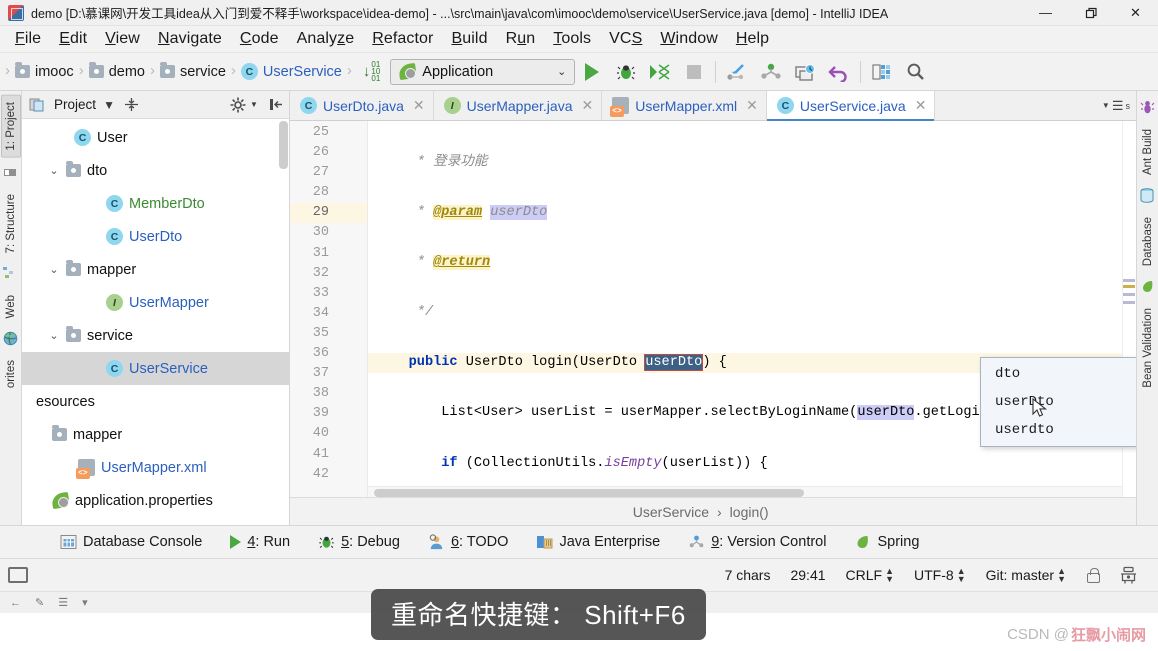  What do you see at coordinates (254, 105) in the screenshot?
I see `settings-caret-icon: ▼` at bounding box center [254, 105].